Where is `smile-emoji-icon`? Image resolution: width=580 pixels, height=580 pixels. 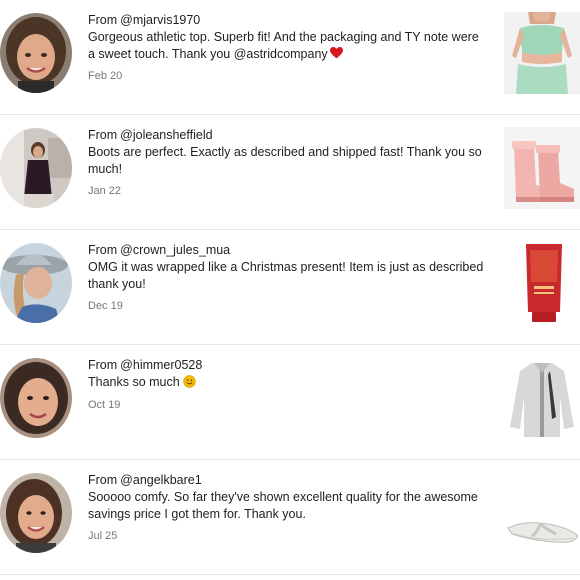
smile-emoji-icon is located at coordinates (189, 381).